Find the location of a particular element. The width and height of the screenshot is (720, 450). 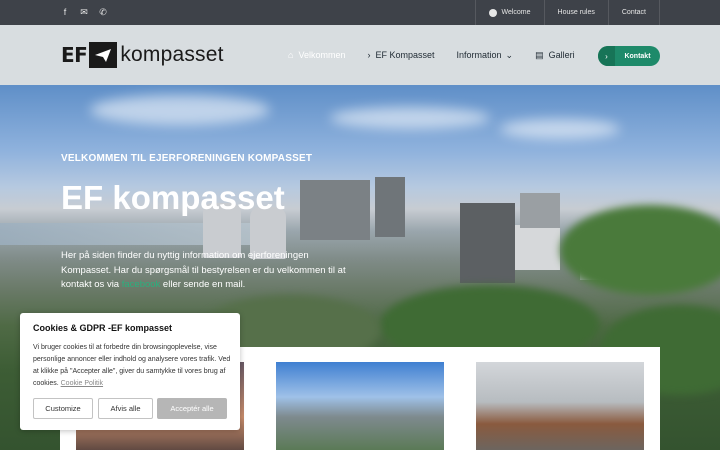

site-logo: EF kompasset is located at coordinates (142, 55).